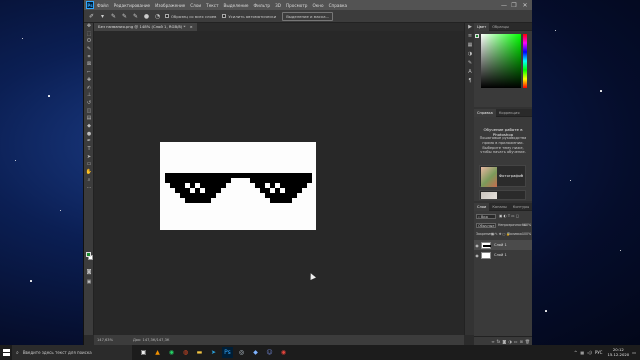 The height and width of the screenshot is (360, 640). What do you see at coordinates (514, 5) in the screenshot?
I see `restore-button: ❐` at bounding box center [514, 5].